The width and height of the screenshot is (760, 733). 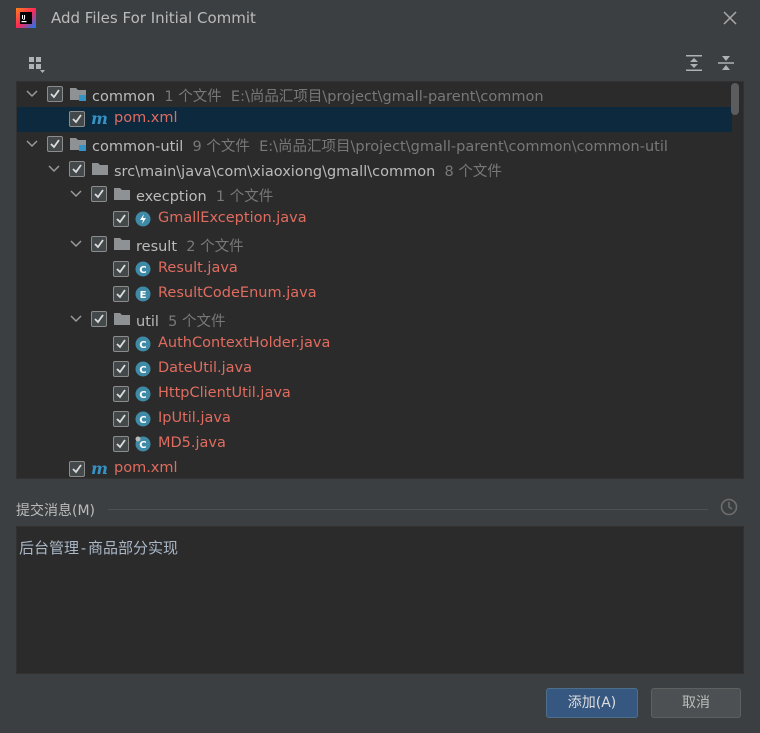 I want to click on tree-node-label: DateUtil.java, so click(x=205, y=368).